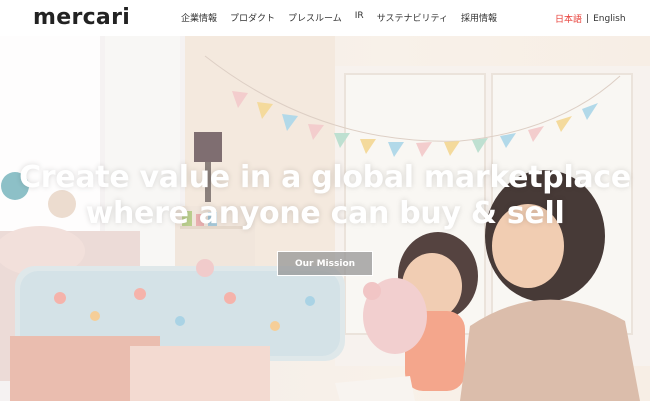 This screenshot has height=401, width=650. I want to click on hero-headline-line-1: Create value in a global marketplace, so click(325, 177).